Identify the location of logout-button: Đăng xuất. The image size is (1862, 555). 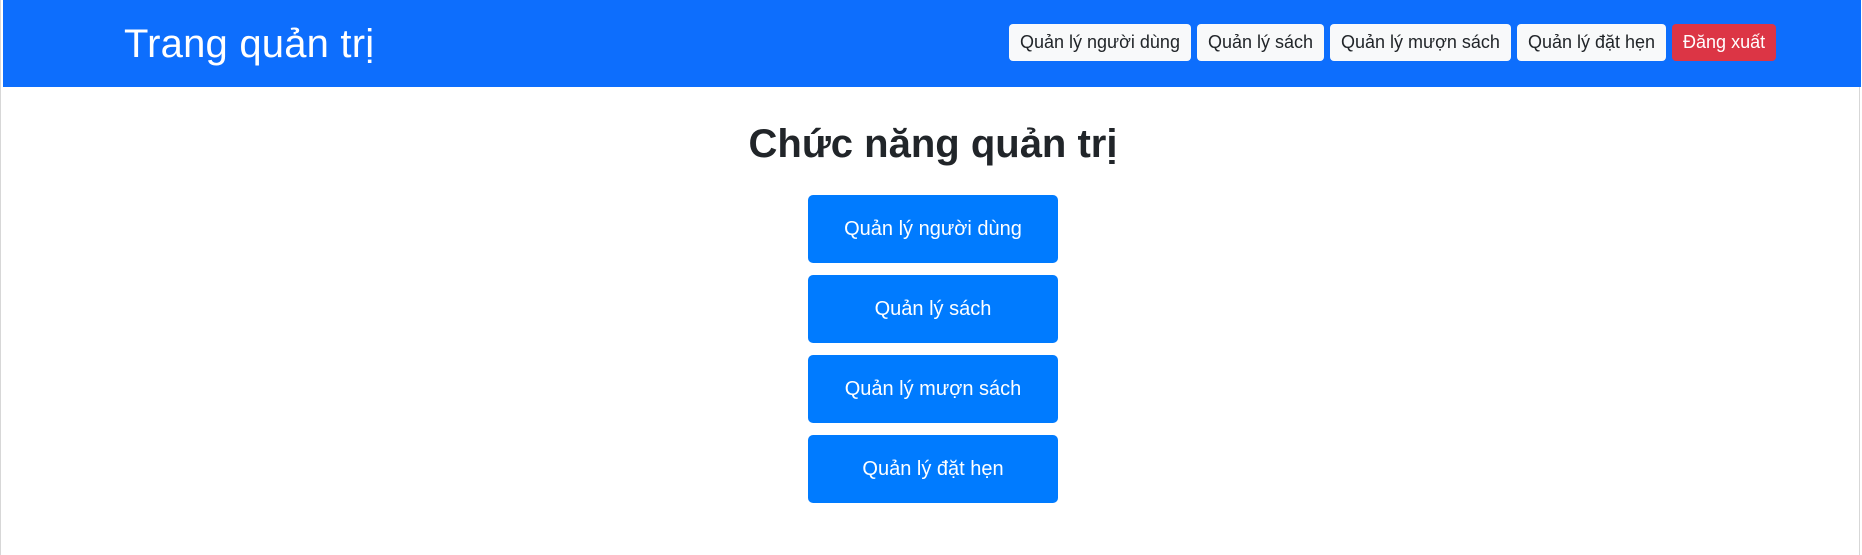
(1724, 42).